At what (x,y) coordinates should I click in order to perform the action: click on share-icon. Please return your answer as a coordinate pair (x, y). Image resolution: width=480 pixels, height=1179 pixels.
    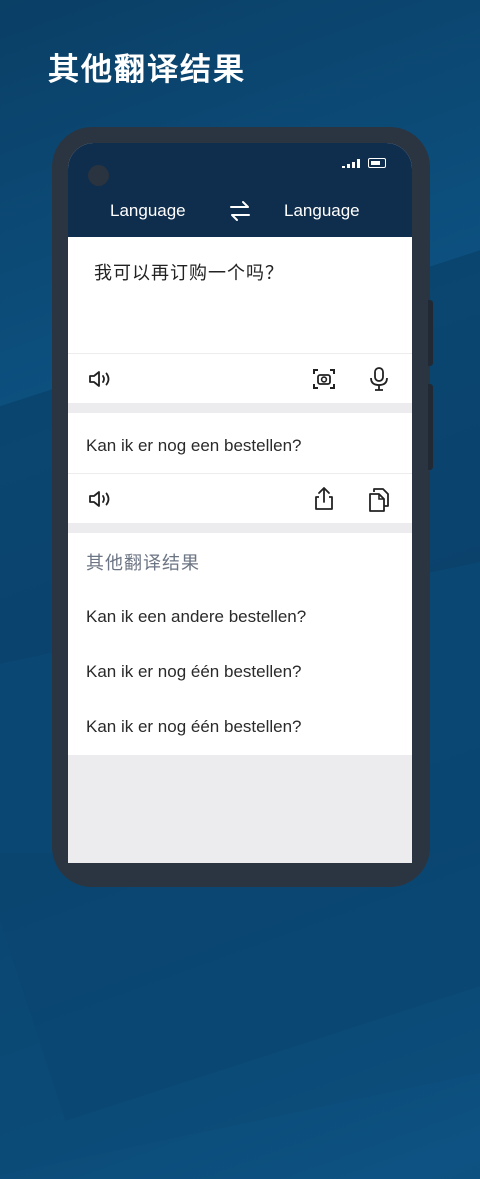
    Looking at the image, I should click on (324, 499).